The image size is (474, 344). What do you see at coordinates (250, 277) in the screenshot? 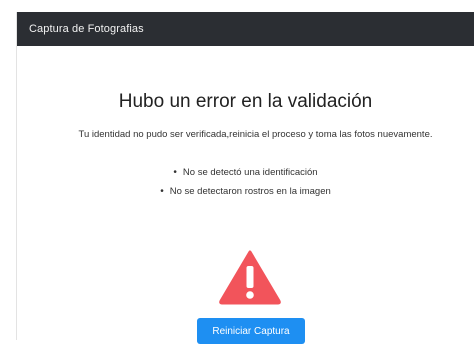
I see `warning-triangle-icon` at bounding box center [250, 277].